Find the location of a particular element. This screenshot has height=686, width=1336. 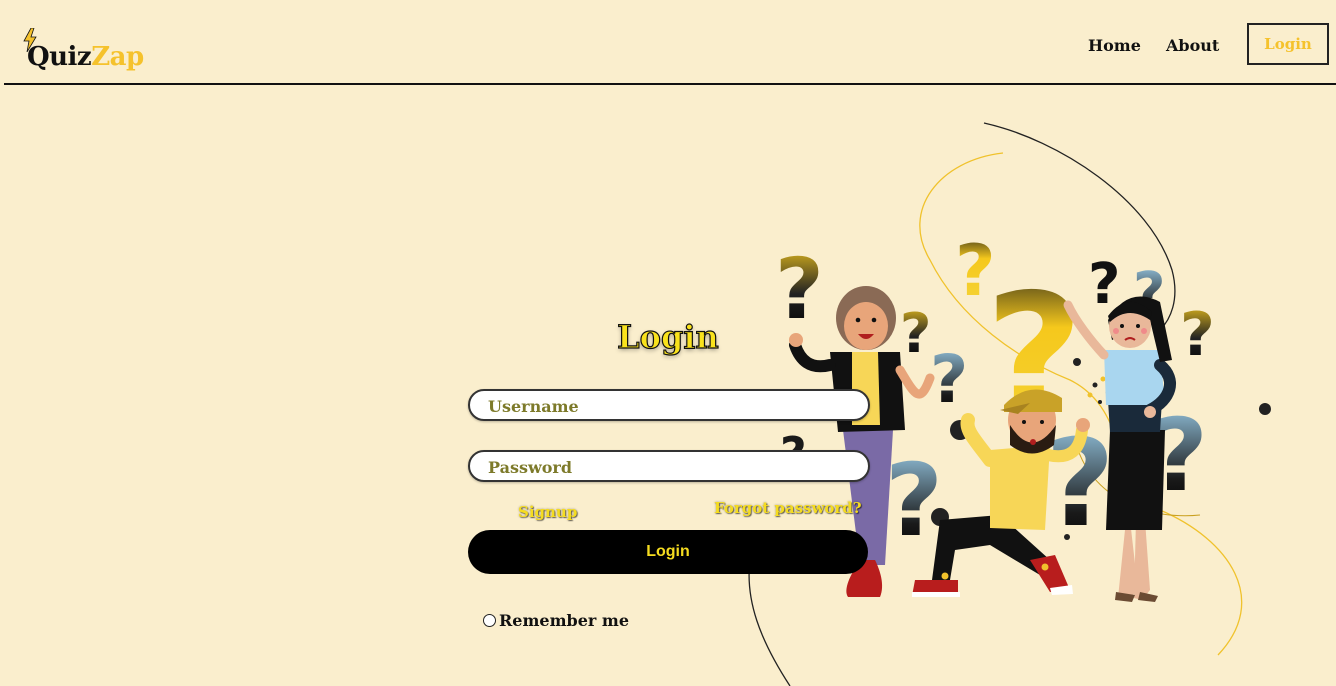

password-input is located at coordinates (668, 467).